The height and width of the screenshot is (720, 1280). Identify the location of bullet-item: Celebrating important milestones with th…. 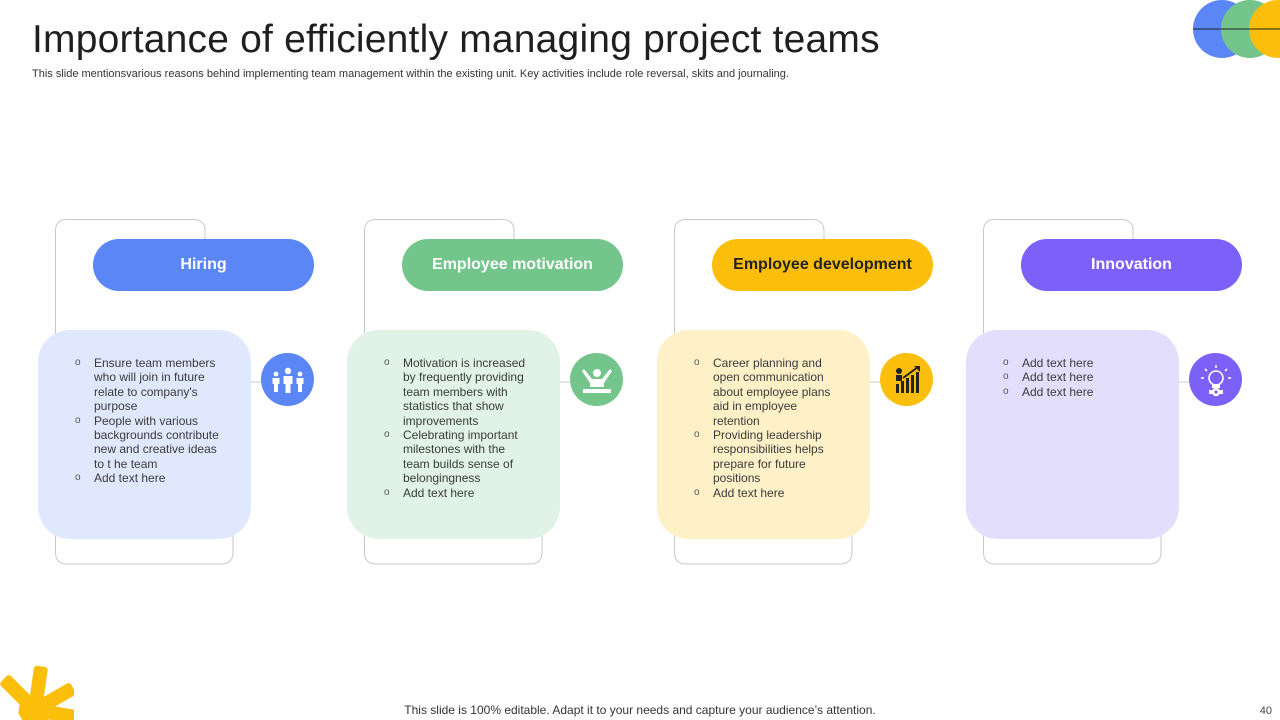
(459, 457).